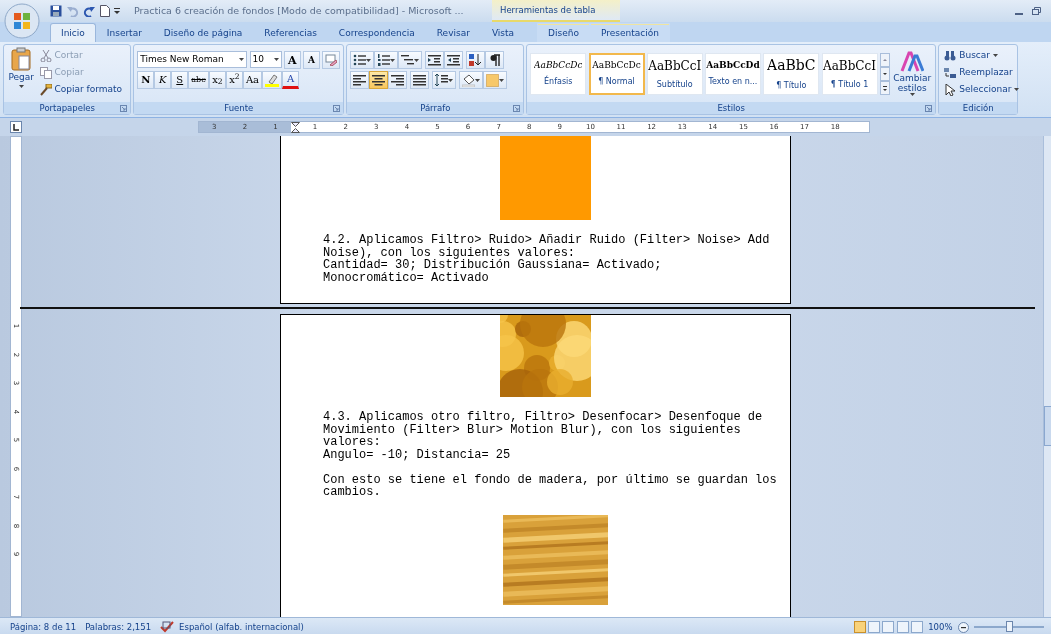  What do you see at coordinates (950, 55) in the screenshot?
I see `binoculars-icon` at bounding box center [950, 55].